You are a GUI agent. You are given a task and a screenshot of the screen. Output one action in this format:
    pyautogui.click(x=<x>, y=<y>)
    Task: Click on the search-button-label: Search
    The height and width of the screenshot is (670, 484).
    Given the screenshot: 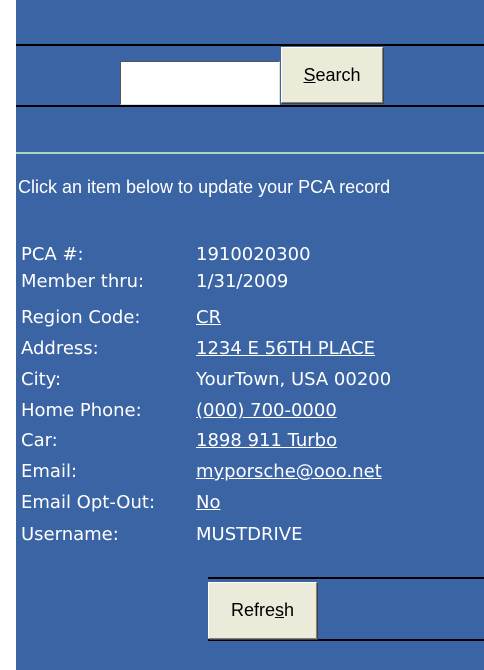 What is the action you would take?
    pyautogui.click(x=332, y=74)
    